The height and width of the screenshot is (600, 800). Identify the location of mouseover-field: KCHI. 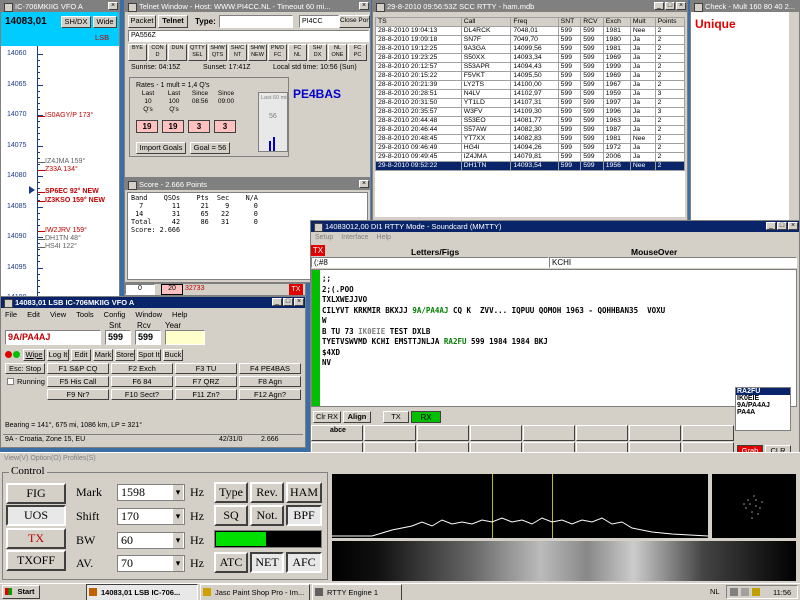
(673, 262).